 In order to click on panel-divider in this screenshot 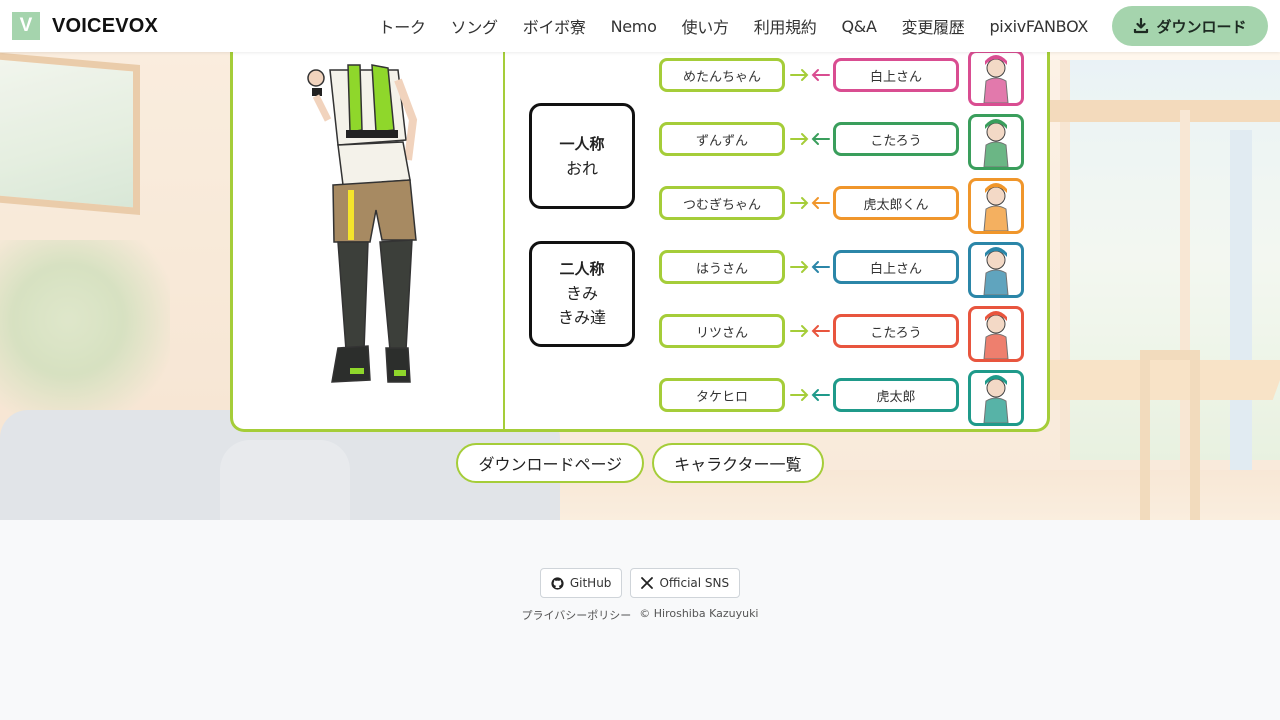, I will do `click(504, 219)`.